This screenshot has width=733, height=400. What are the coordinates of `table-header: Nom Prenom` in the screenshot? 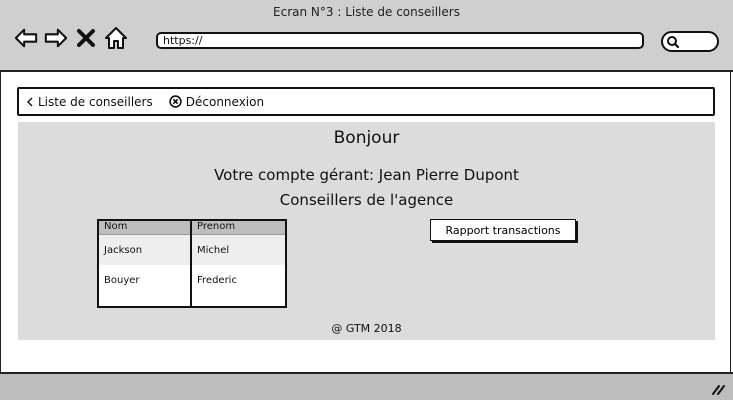 It's located at (192, 228).